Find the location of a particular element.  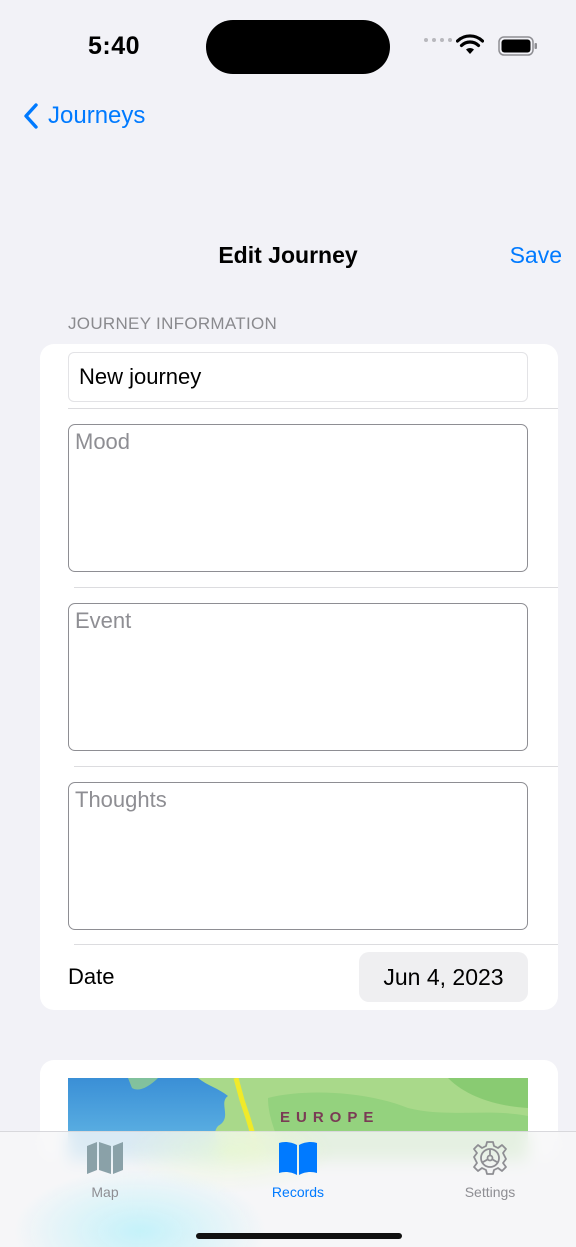

map-region-label: EUROPE is located at coordinates (330, 1117).